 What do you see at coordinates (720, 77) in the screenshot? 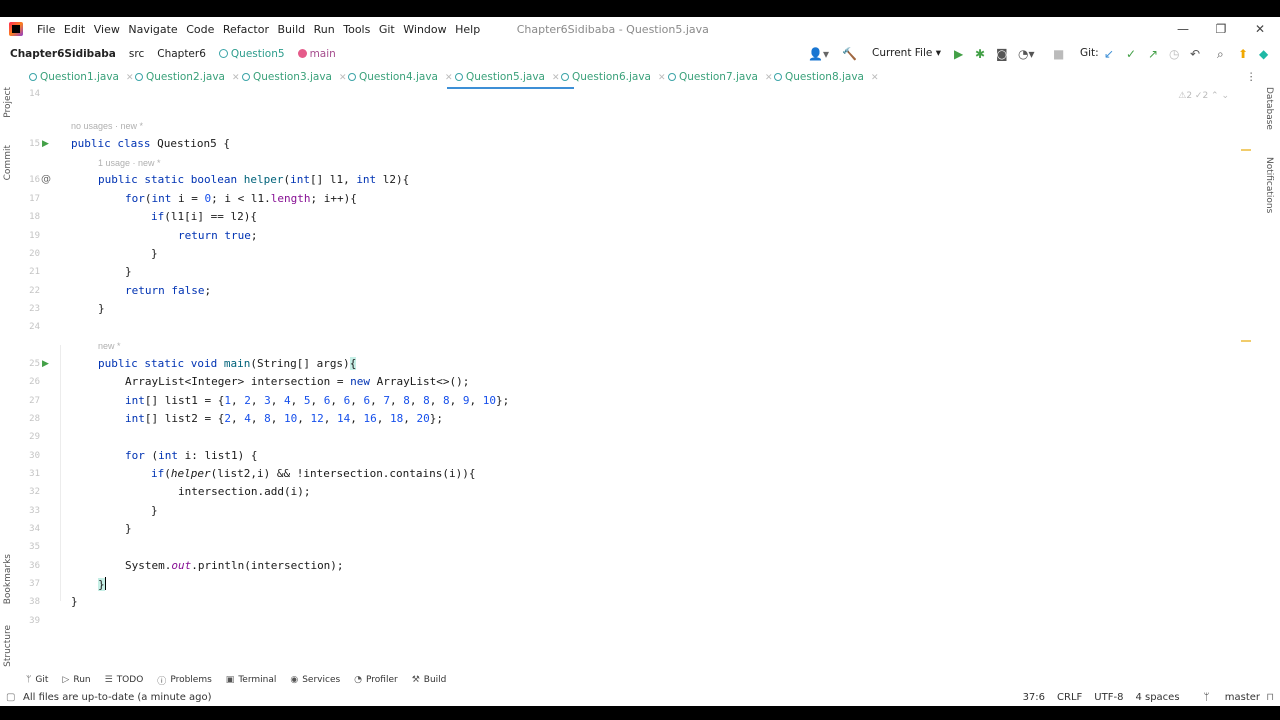
I see `tab-question7: Question7.java ✕` at bounding box center [720, 77].